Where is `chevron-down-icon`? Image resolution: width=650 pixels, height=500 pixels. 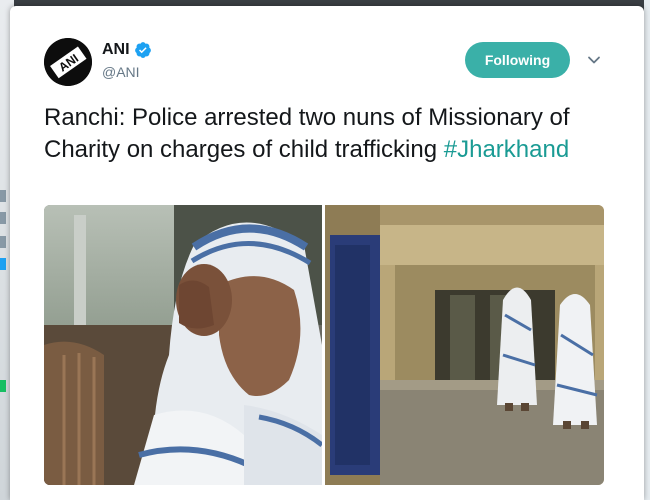
chevron-down-icon is located at coordinates (594, 60).